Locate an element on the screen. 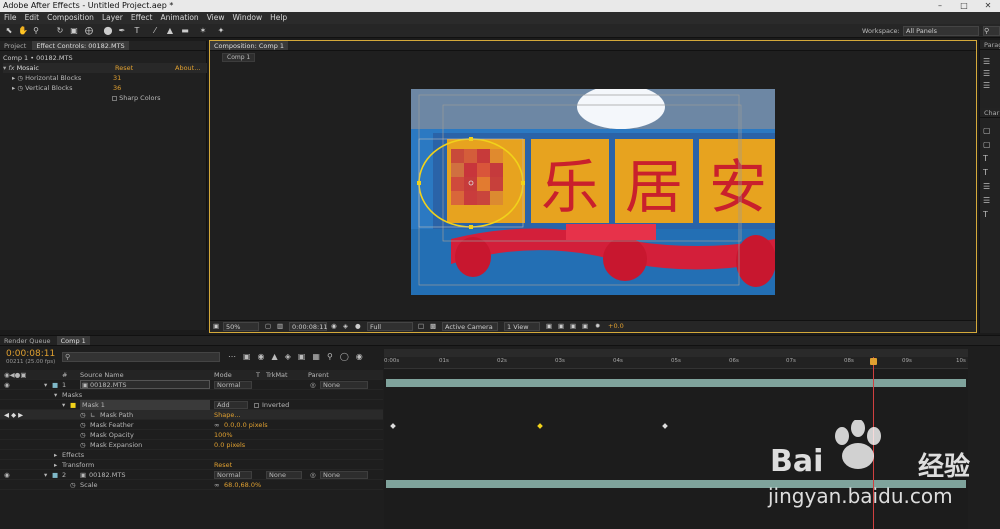 This screenshot has height=529, width=1000. roto-brush-tool-icon: ✶ is located at coordinates (203, 31).